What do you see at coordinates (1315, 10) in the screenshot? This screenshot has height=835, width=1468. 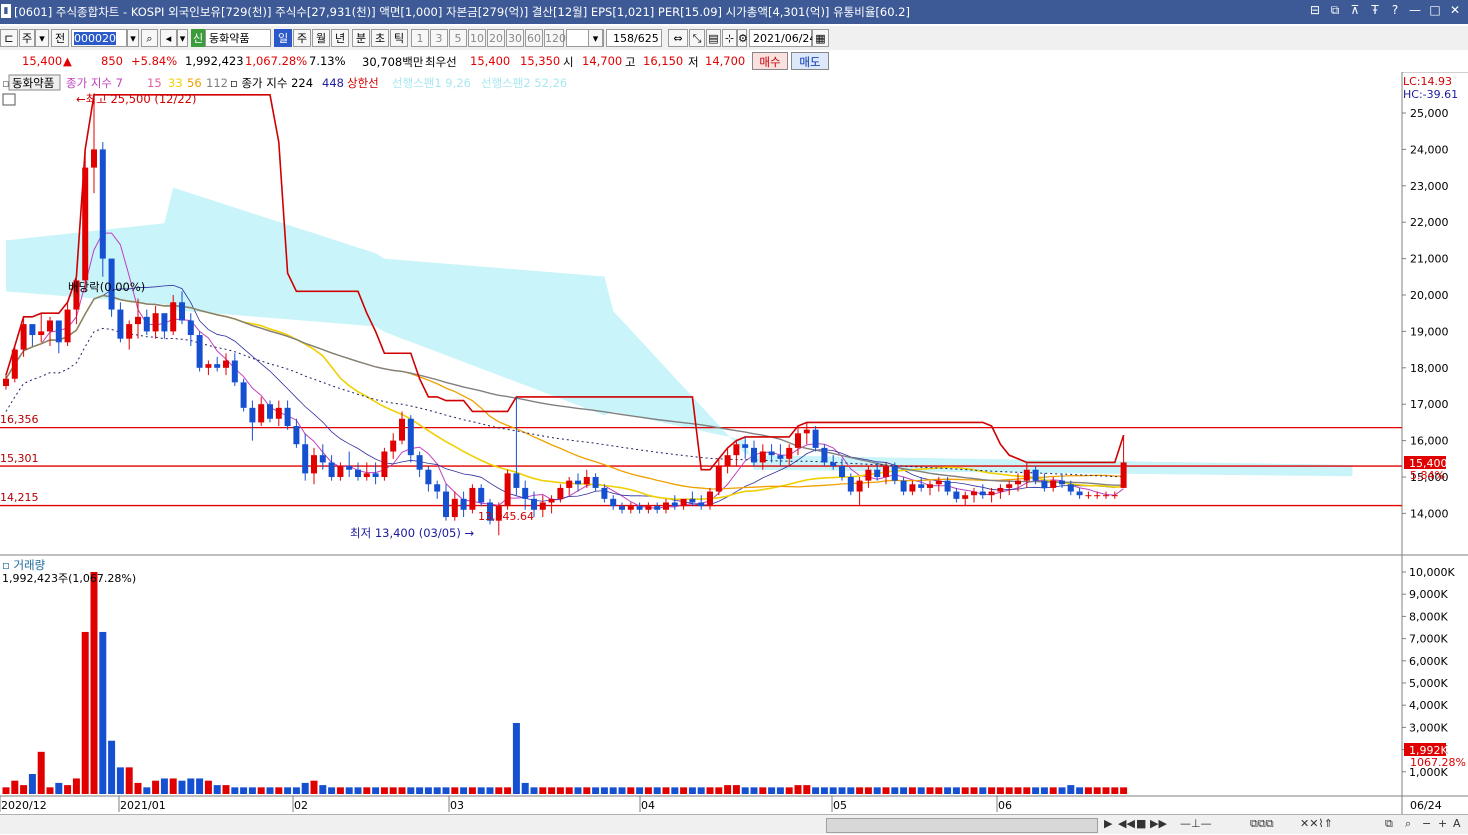 I see `restore-layout-icon: ⊟` at bounding box center [1315, 10].